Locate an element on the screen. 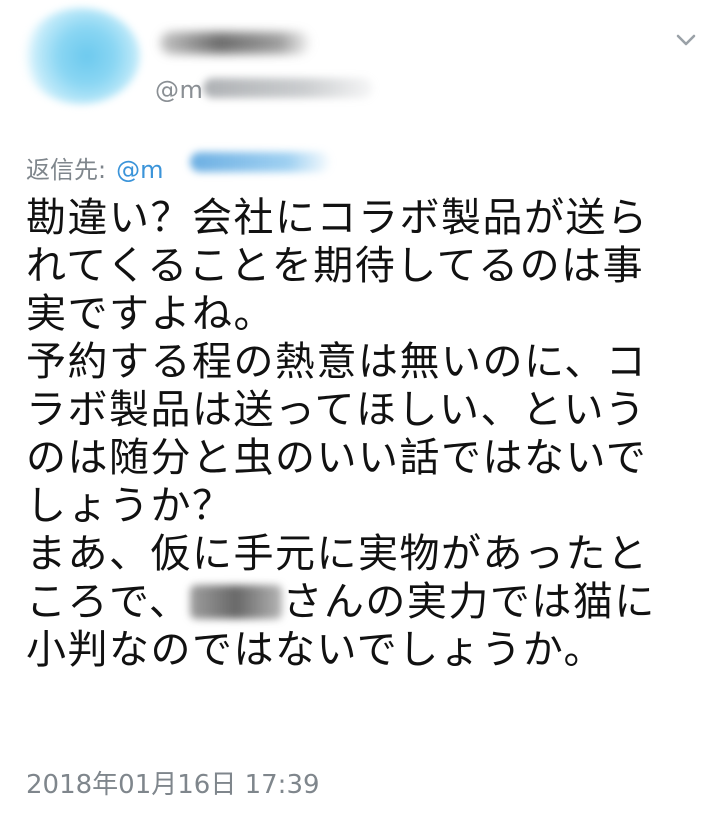 This screenshot has width=720, height=820. name-redacted is located at coordinates (236, 602).